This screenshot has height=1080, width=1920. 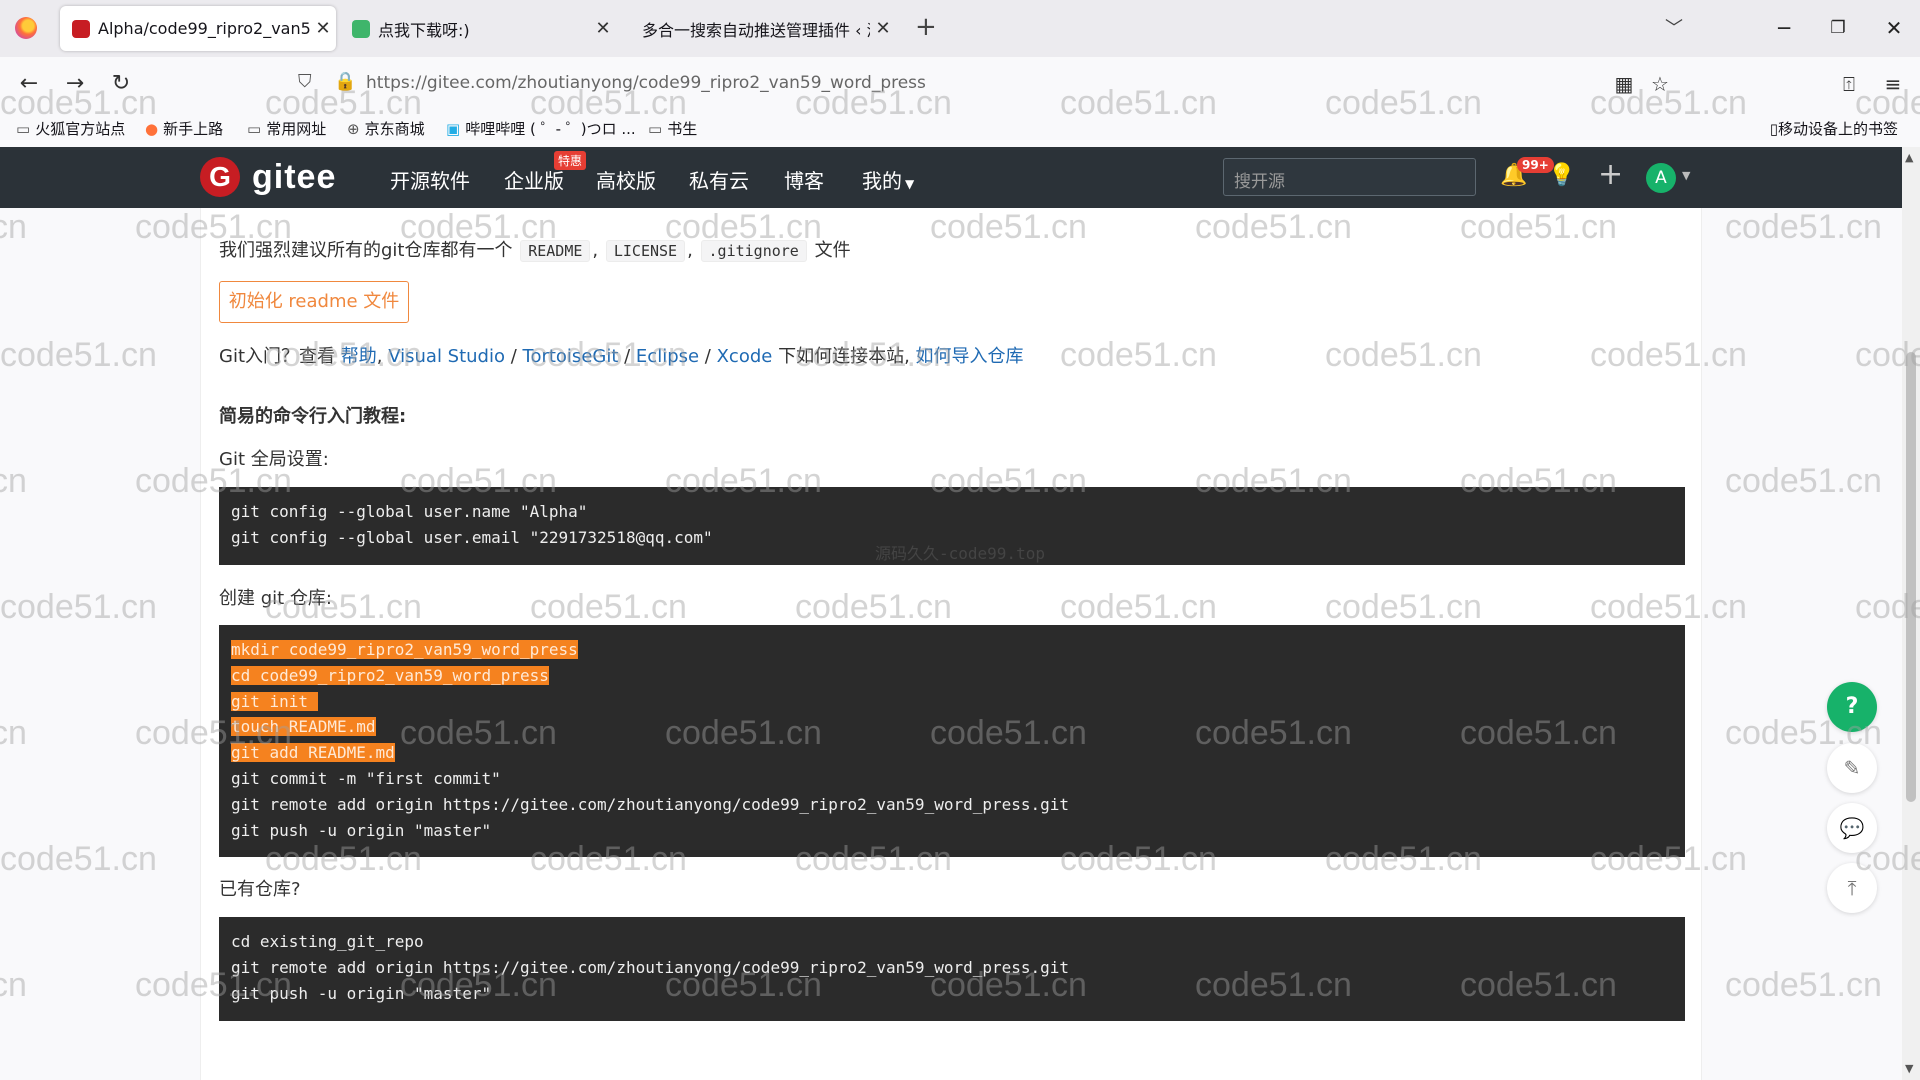 What do you see at coordinates (390, 675) in the screenshot?
I see `selected-code: cd code99_ripro2_van59_word_press` at bounding box center [390, 675].